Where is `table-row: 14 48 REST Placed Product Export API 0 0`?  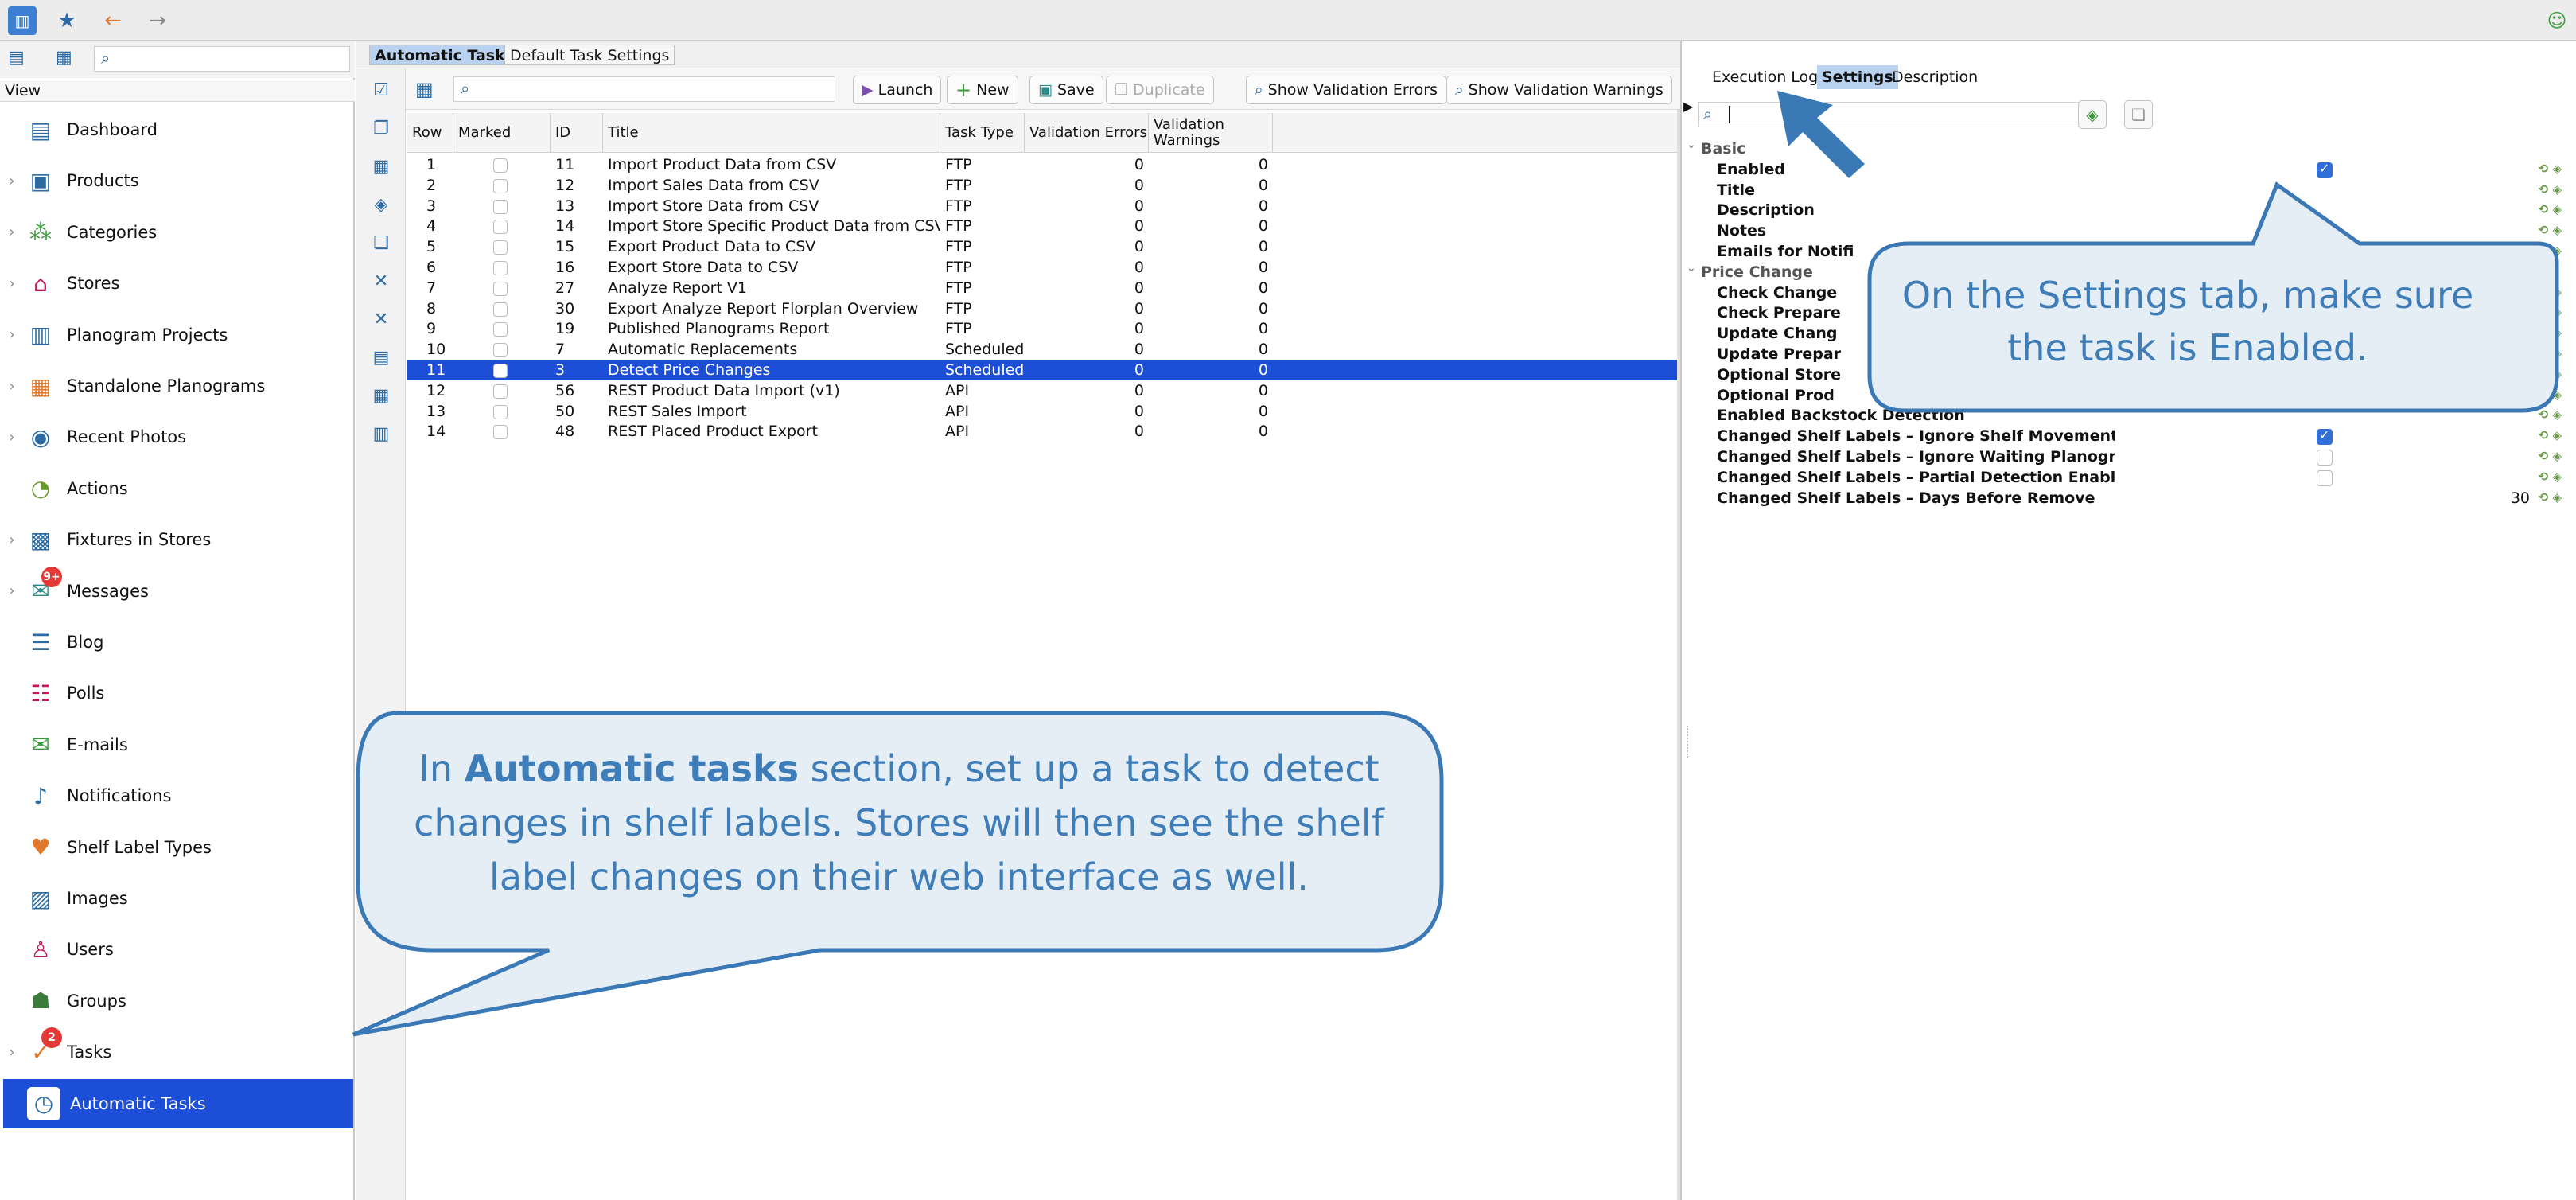
table-row: 14 48 REST Placed Product Export API 0 0 is located at coordinates (1044, 431).